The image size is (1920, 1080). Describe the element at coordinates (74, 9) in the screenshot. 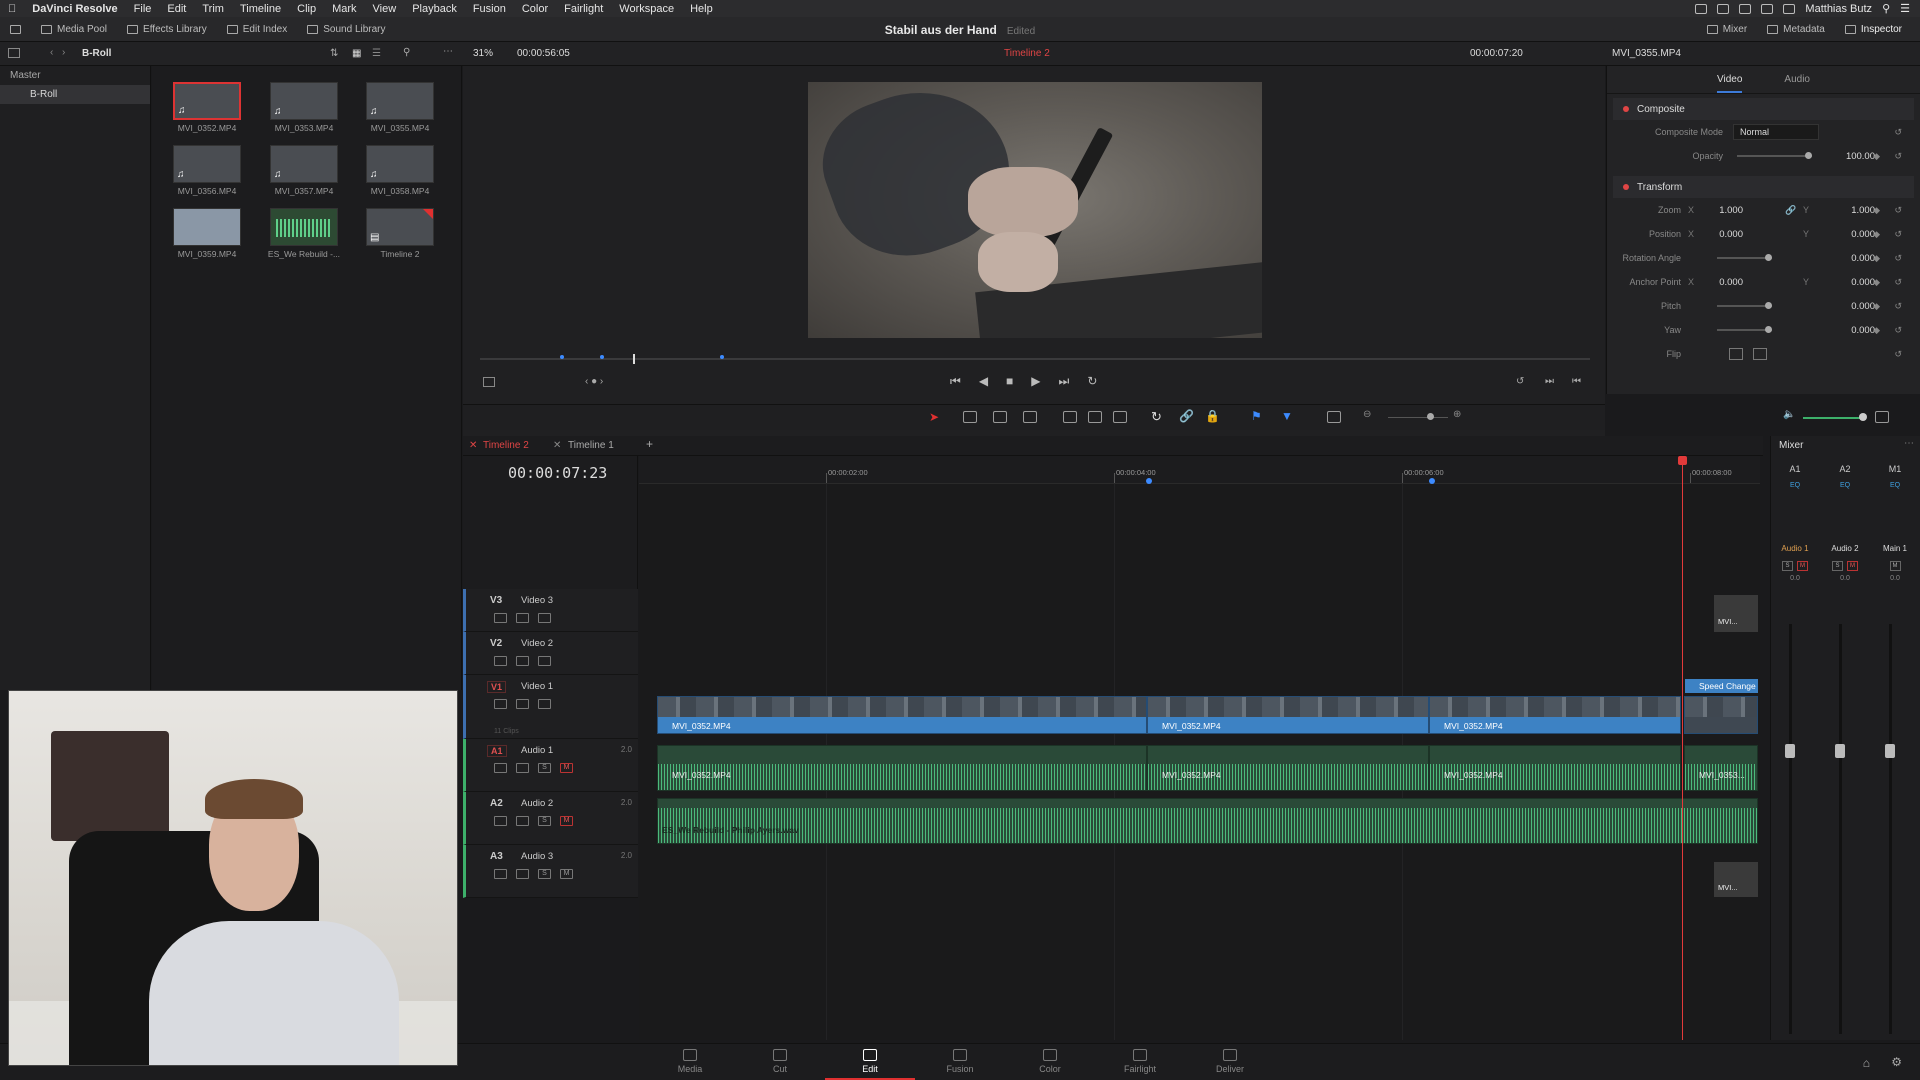

I see `app-menu: DaVinci Resolve` at that location.